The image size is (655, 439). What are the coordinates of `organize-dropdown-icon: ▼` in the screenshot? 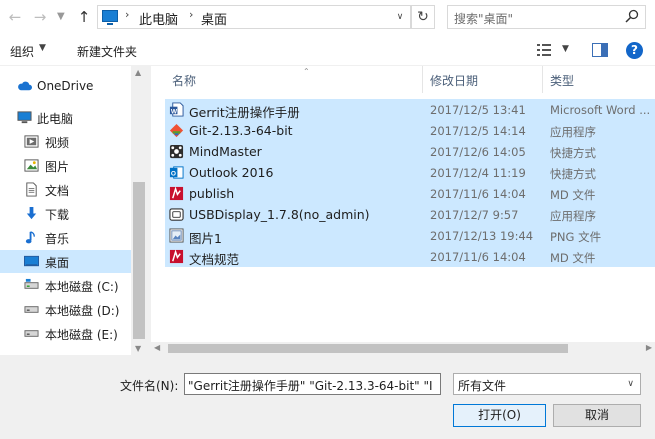 It's located at (42, 48).